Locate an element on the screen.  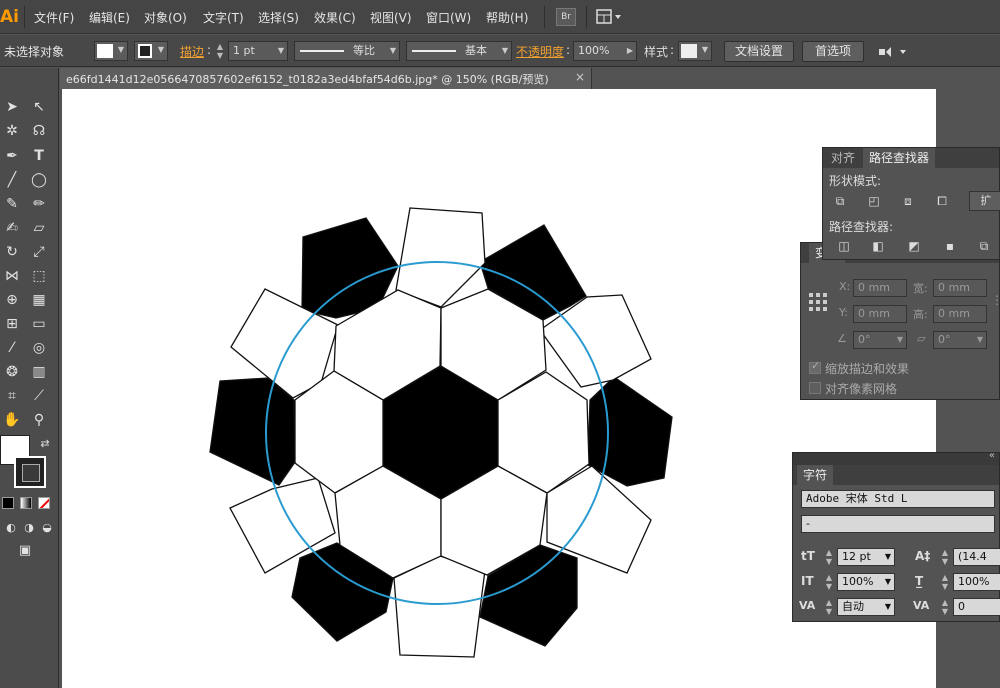
free-transform-tool-icon: ⬚ is located at coordinates (39, 276).